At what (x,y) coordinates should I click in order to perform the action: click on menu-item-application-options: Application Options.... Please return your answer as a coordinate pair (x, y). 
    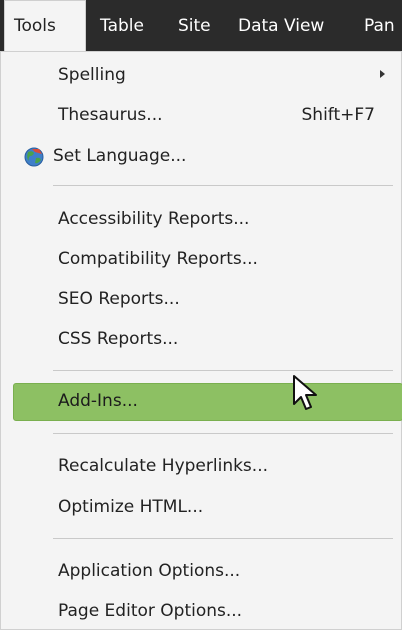
    Looking at the image, I should click on (201, 571).